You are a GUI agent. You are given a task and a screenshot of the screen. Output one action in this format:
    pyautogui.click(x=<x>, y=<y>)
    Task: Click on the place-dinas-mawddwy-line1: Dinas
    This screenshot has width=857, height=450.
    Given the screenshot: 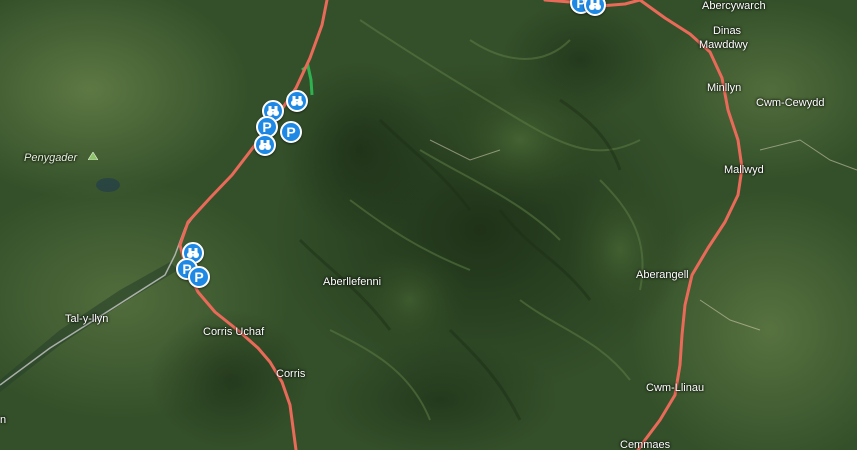 What is the action you would take?
    pyautogui.click(x=727, y=31)
    